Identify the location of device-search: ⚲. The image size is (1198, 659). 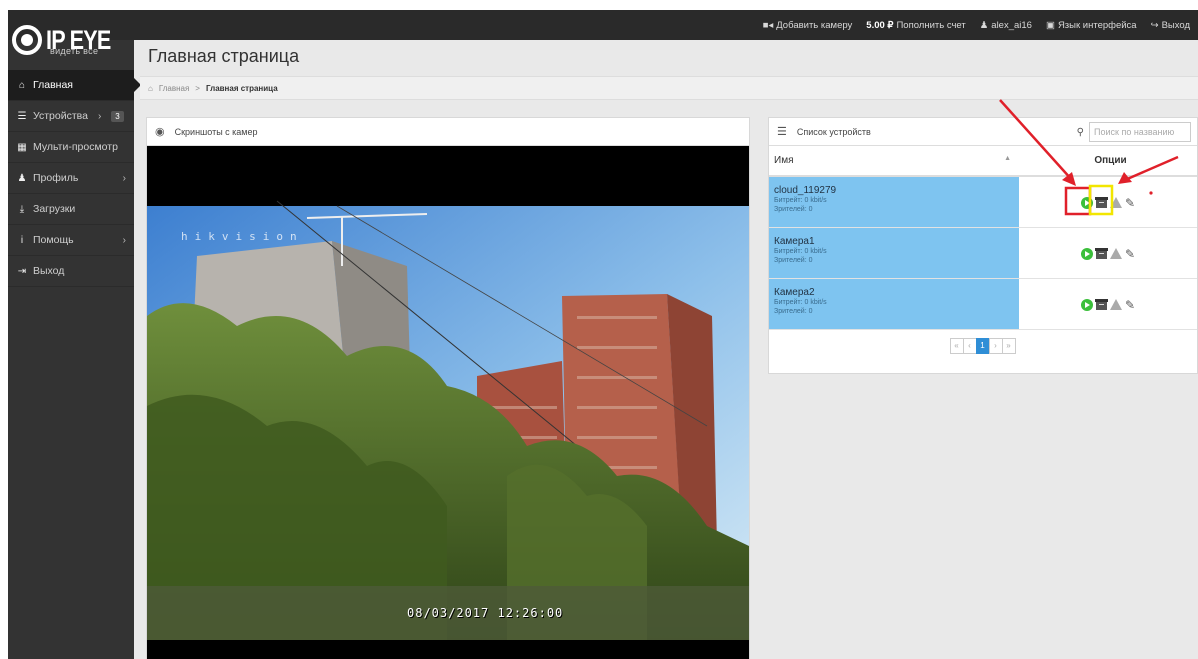
(1134, 132).